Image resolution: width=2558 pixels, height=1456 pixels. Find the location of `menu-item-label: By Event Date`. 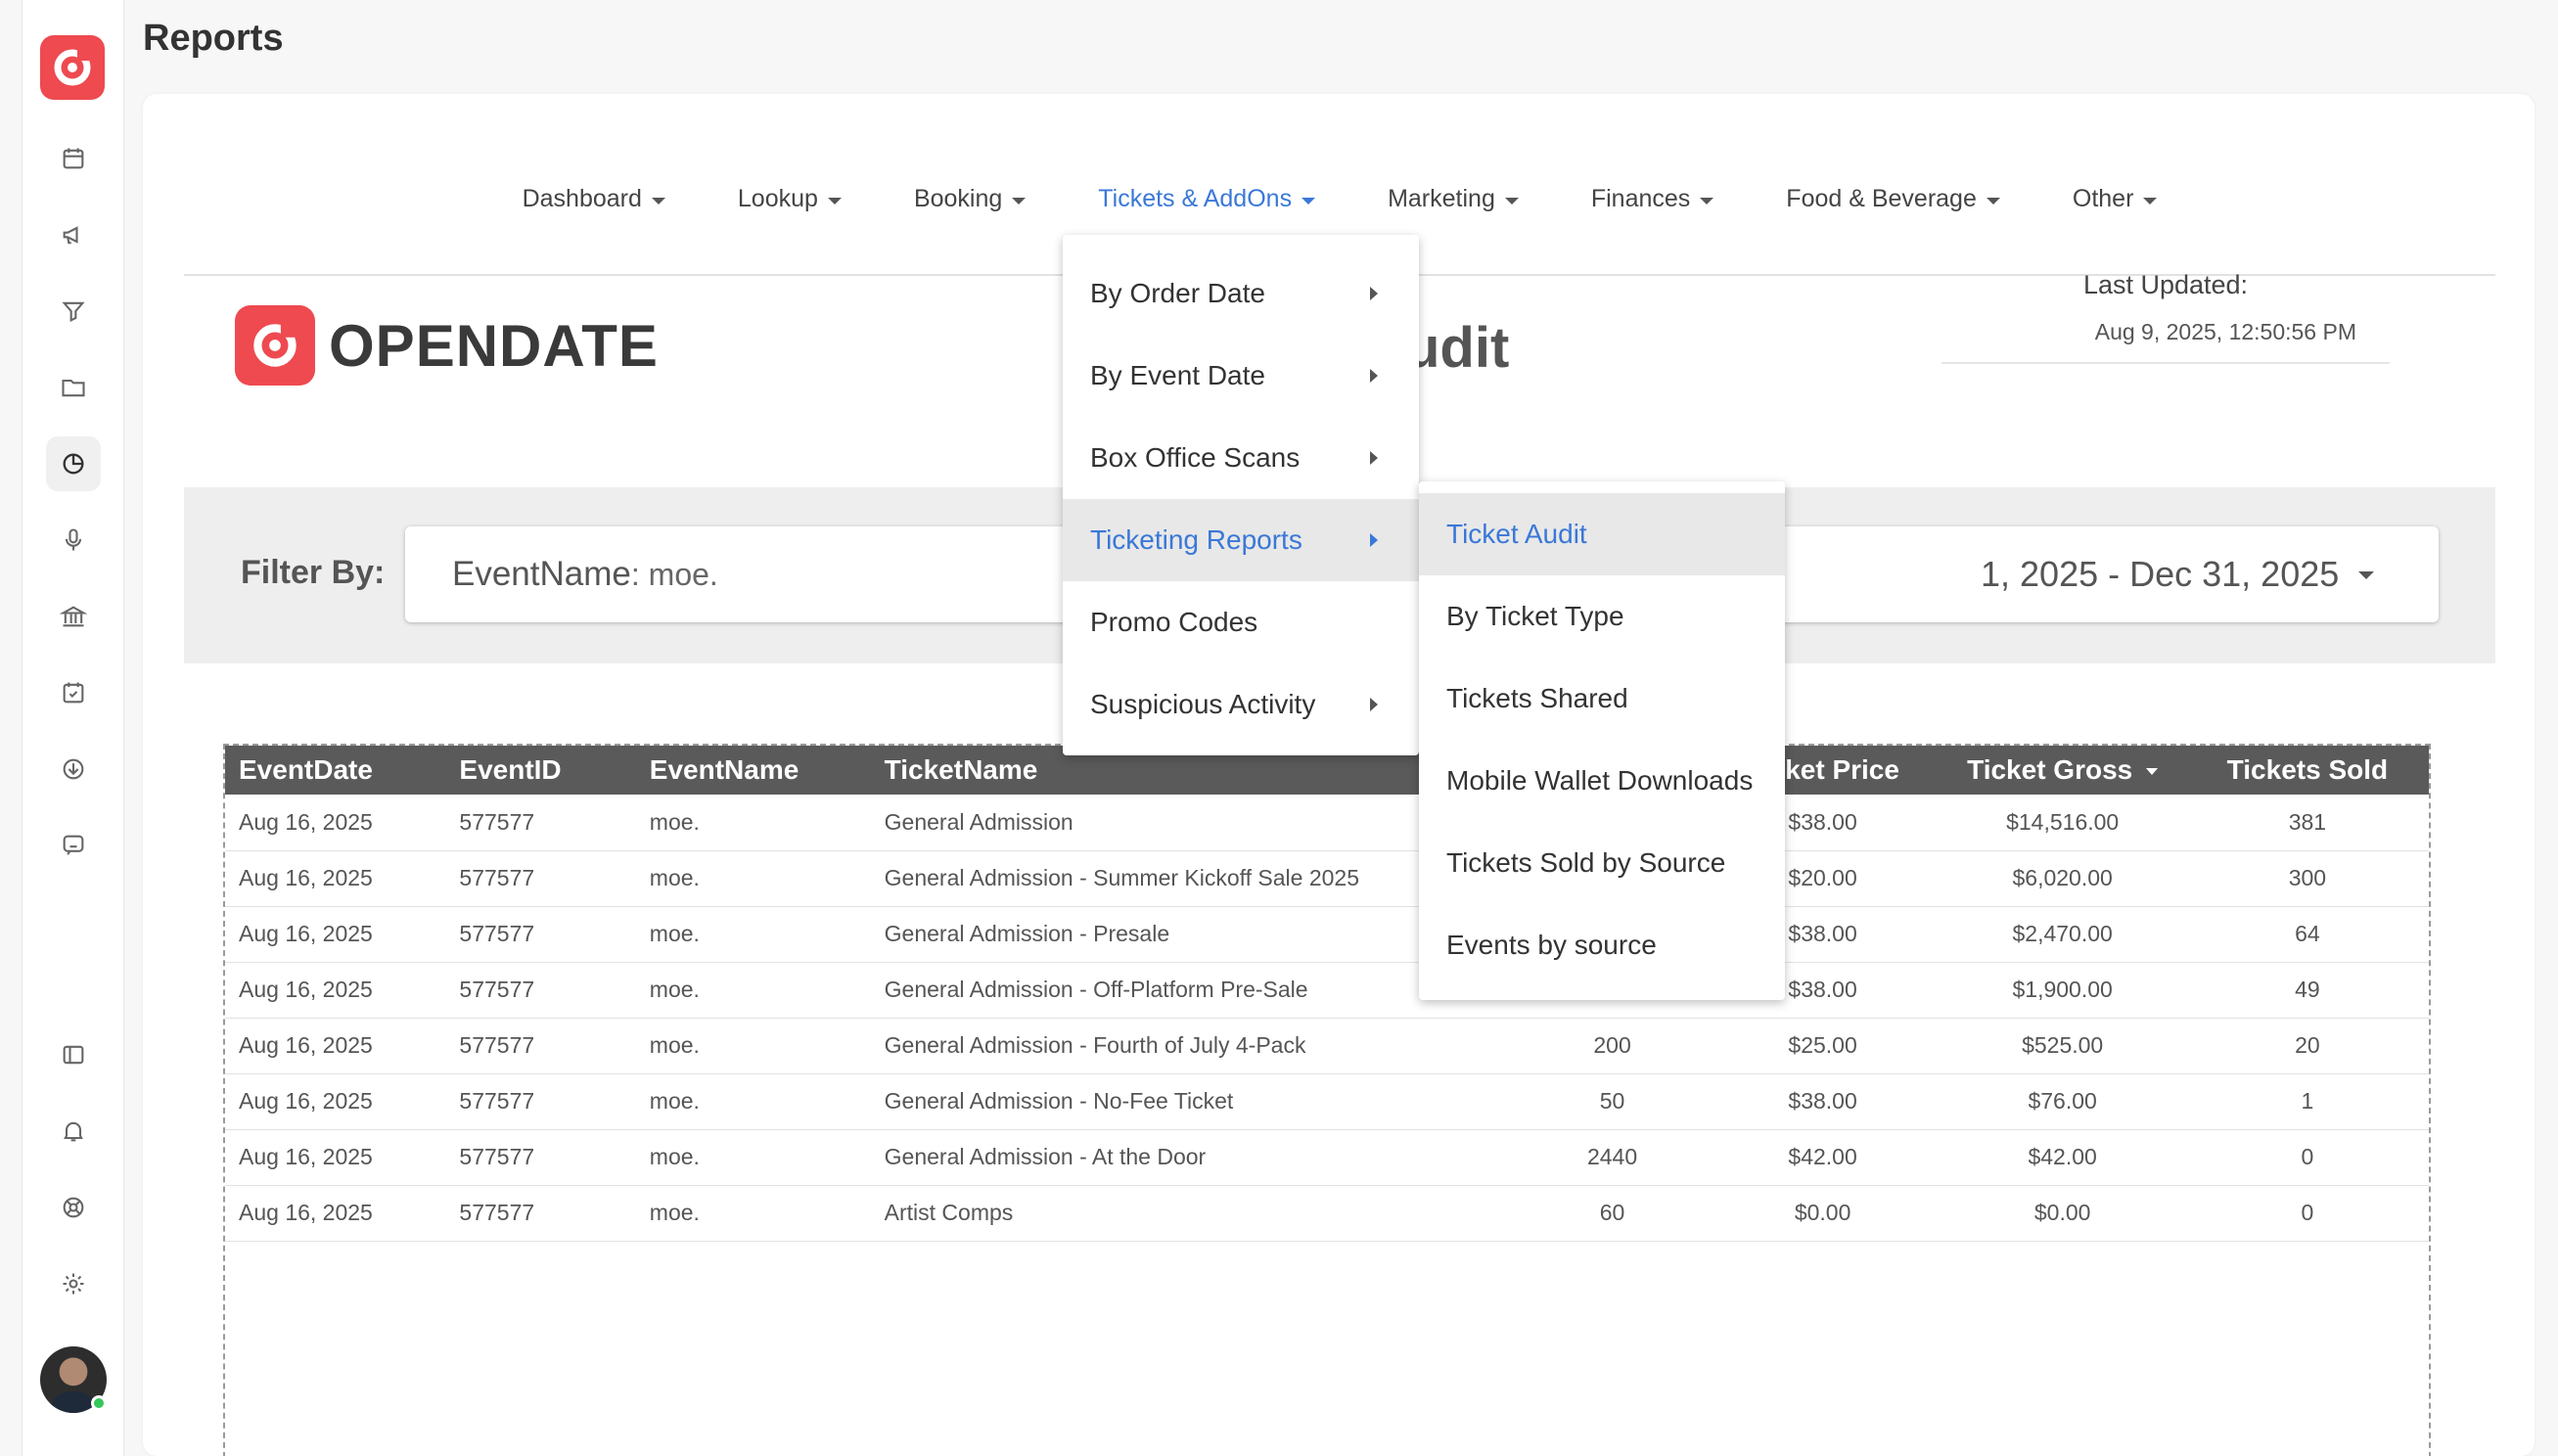

menu-item-label: By Event Date is located at coordinates (1177, 375).